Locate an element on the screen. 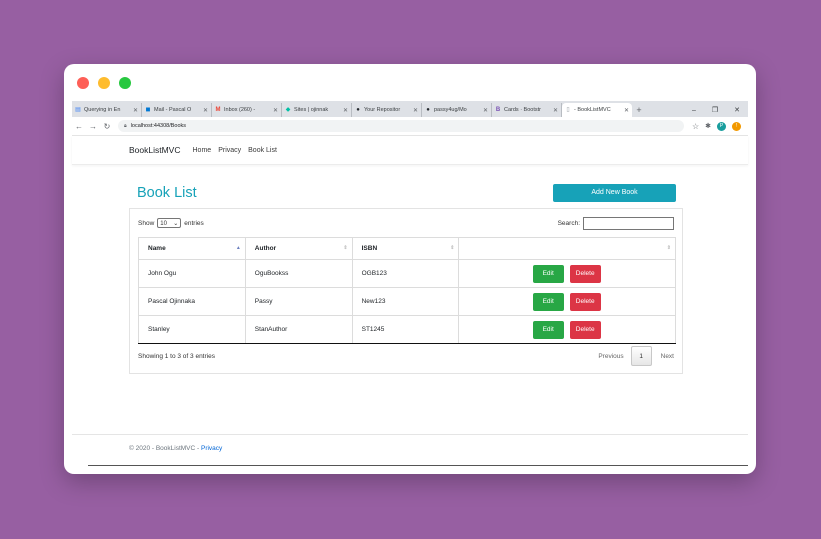  browser-tab-active: ▯ - BookListMVC ✕ is located at coordinates (597, 110).